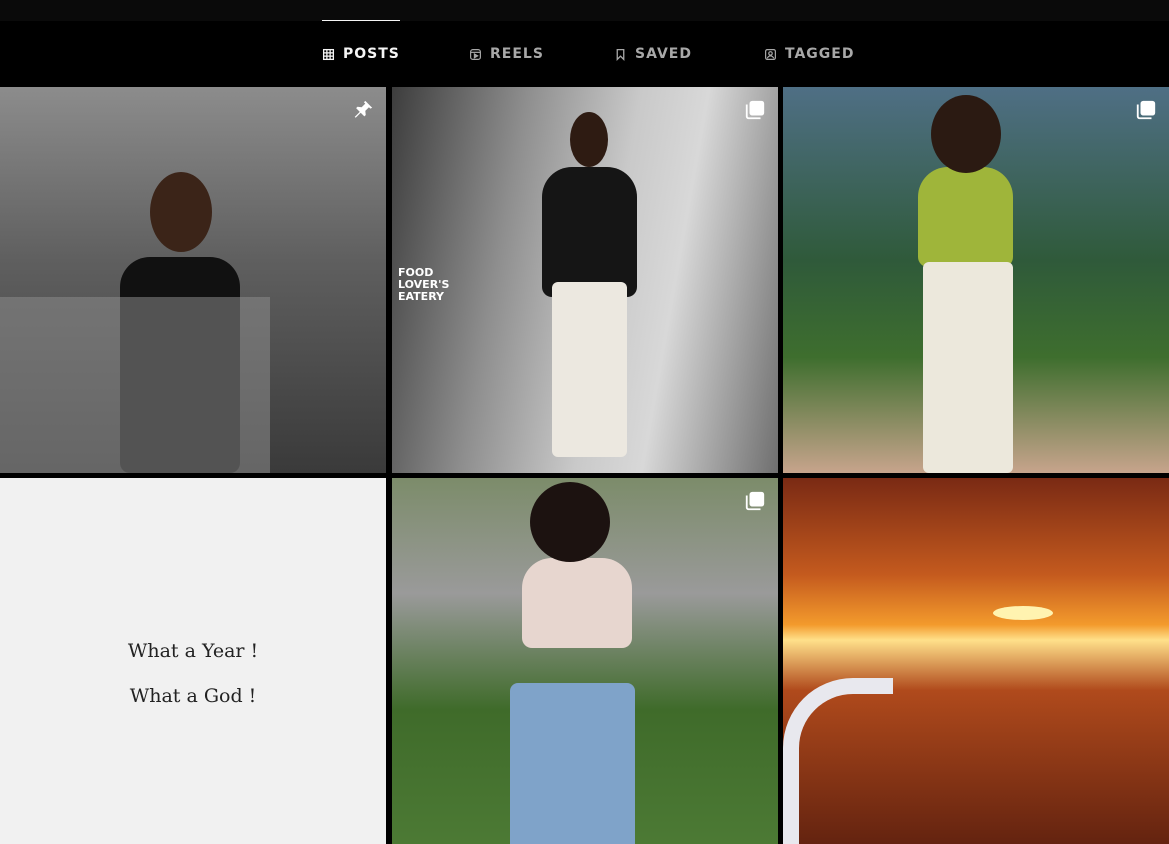 Image resolution: width=1169 pixels, height=844 pixels. I want to click on storefront-sign: FOOD LOVER'S EATERY, so click(424, 284).